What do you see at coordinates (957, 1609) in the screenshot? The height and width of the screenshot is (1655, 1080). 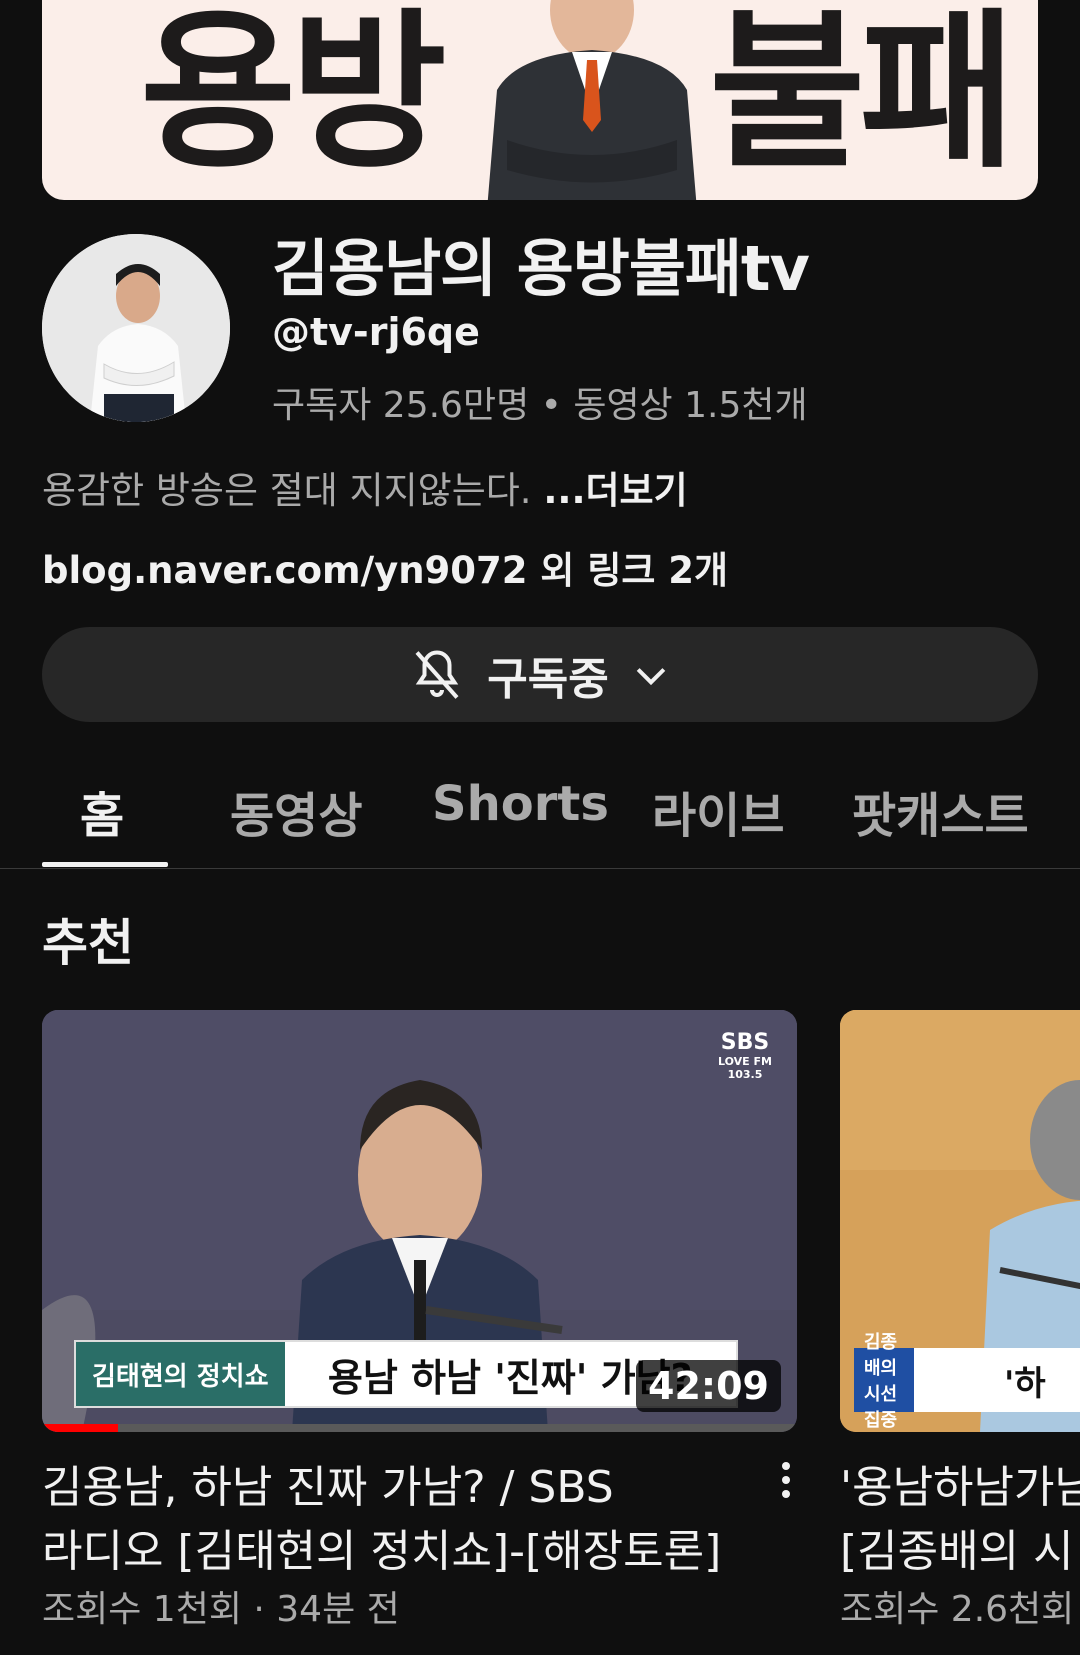 I see `video-meta-2: 조회수 2.6천회` at bounding box center [957, 1609].